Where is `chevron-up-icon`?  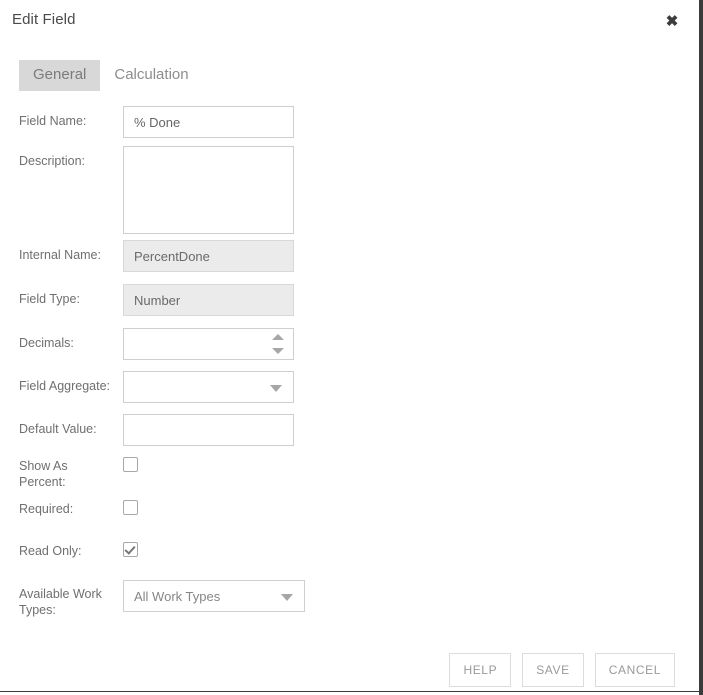
chevron-up-icon is located at coordinates (278, 337).